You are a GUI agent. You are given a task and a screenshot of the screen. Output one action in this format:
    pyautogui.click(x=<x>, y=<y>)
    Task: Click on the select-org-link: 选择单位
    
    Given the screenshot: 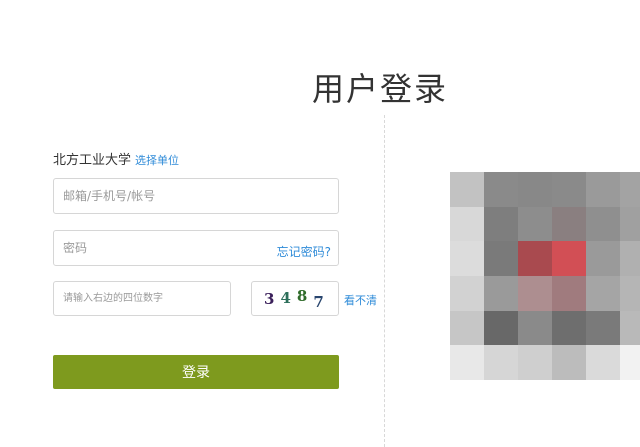 What is the action you would take?
    pyautogui.click(x=157, y=160)
    